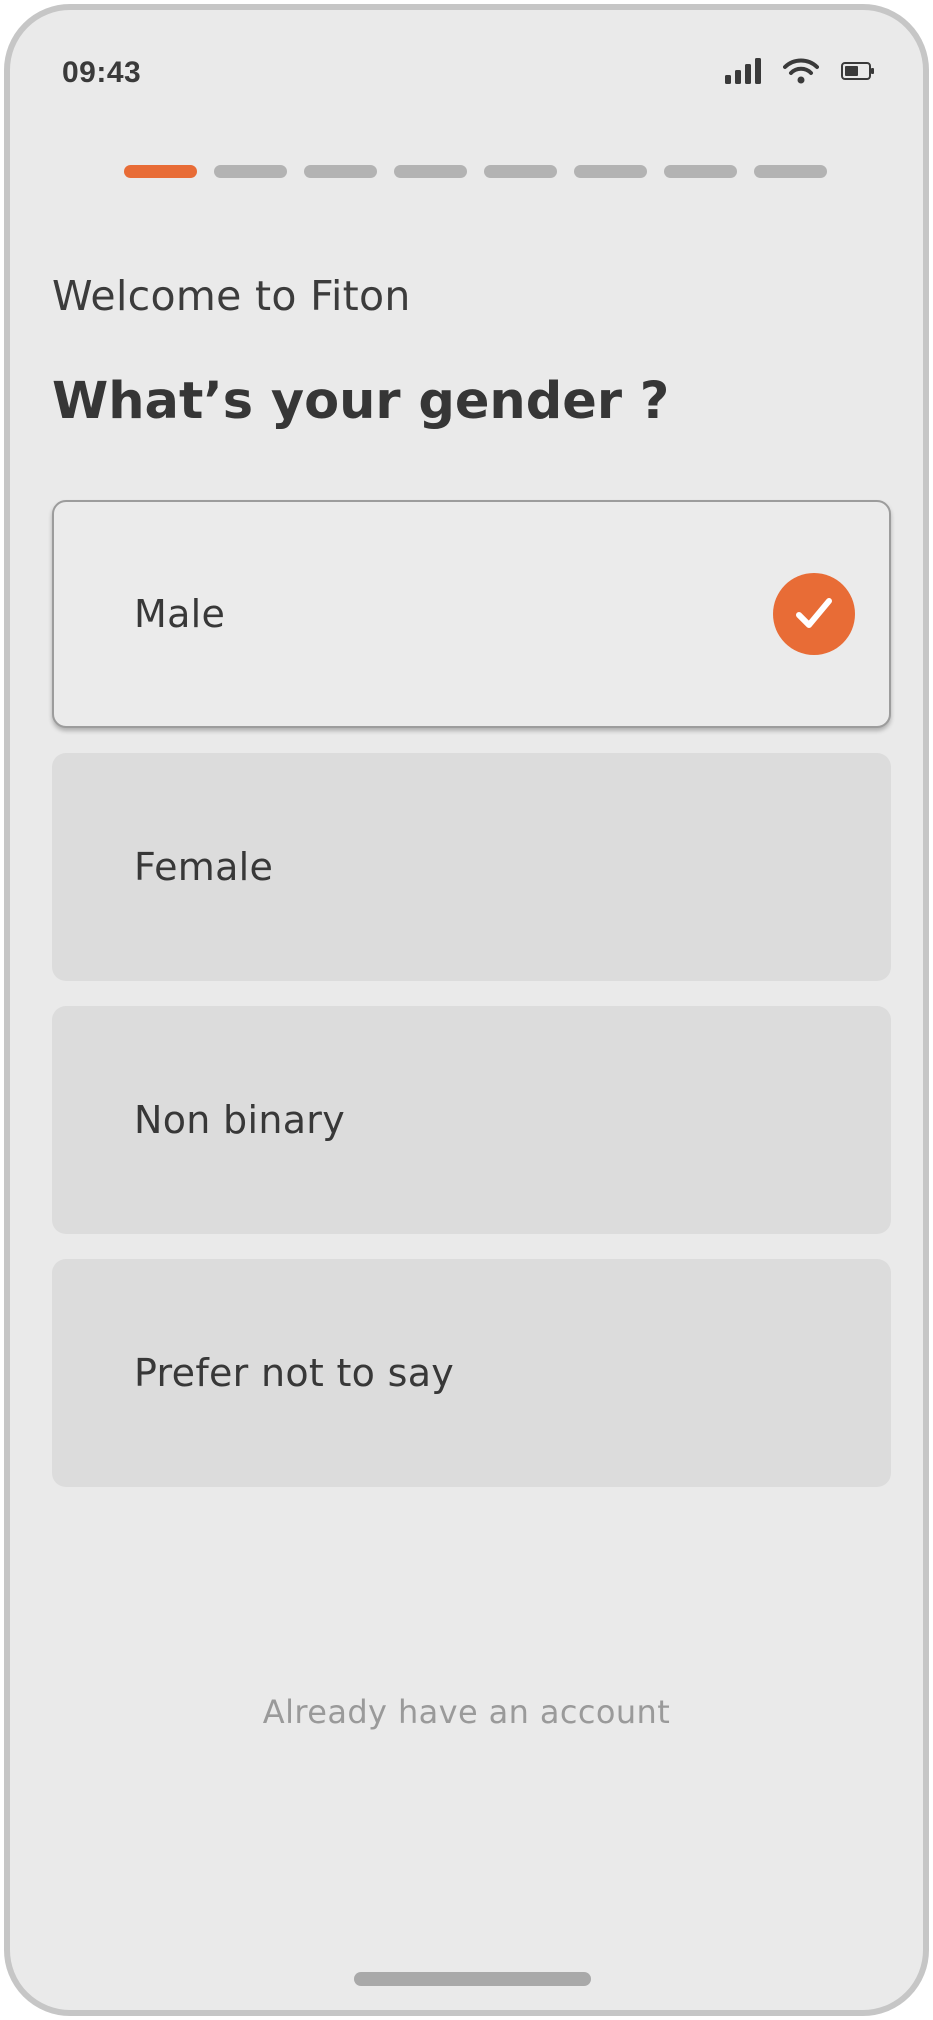 The width and height of the screenshot is (933, 2020). What do you see at coordinates (743, 71) in the screenshot?
I see `signal-icon` at bounding box center [743, 71].